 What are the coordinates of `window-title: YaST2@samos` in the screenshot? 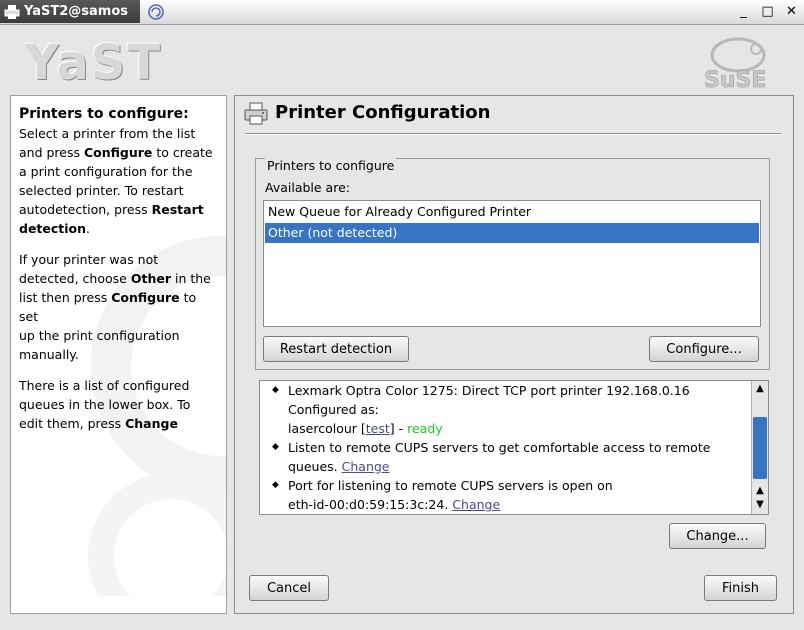 It's located at (76, 11).